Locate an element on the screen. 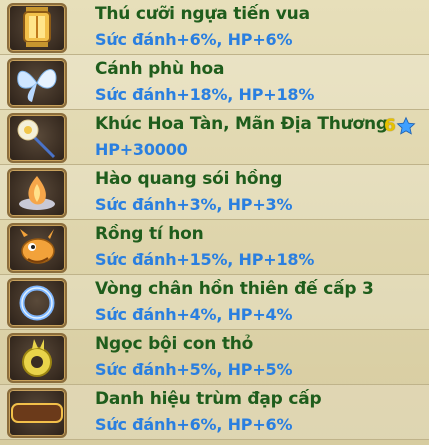  star-icon is located at coordinates (406, 125).